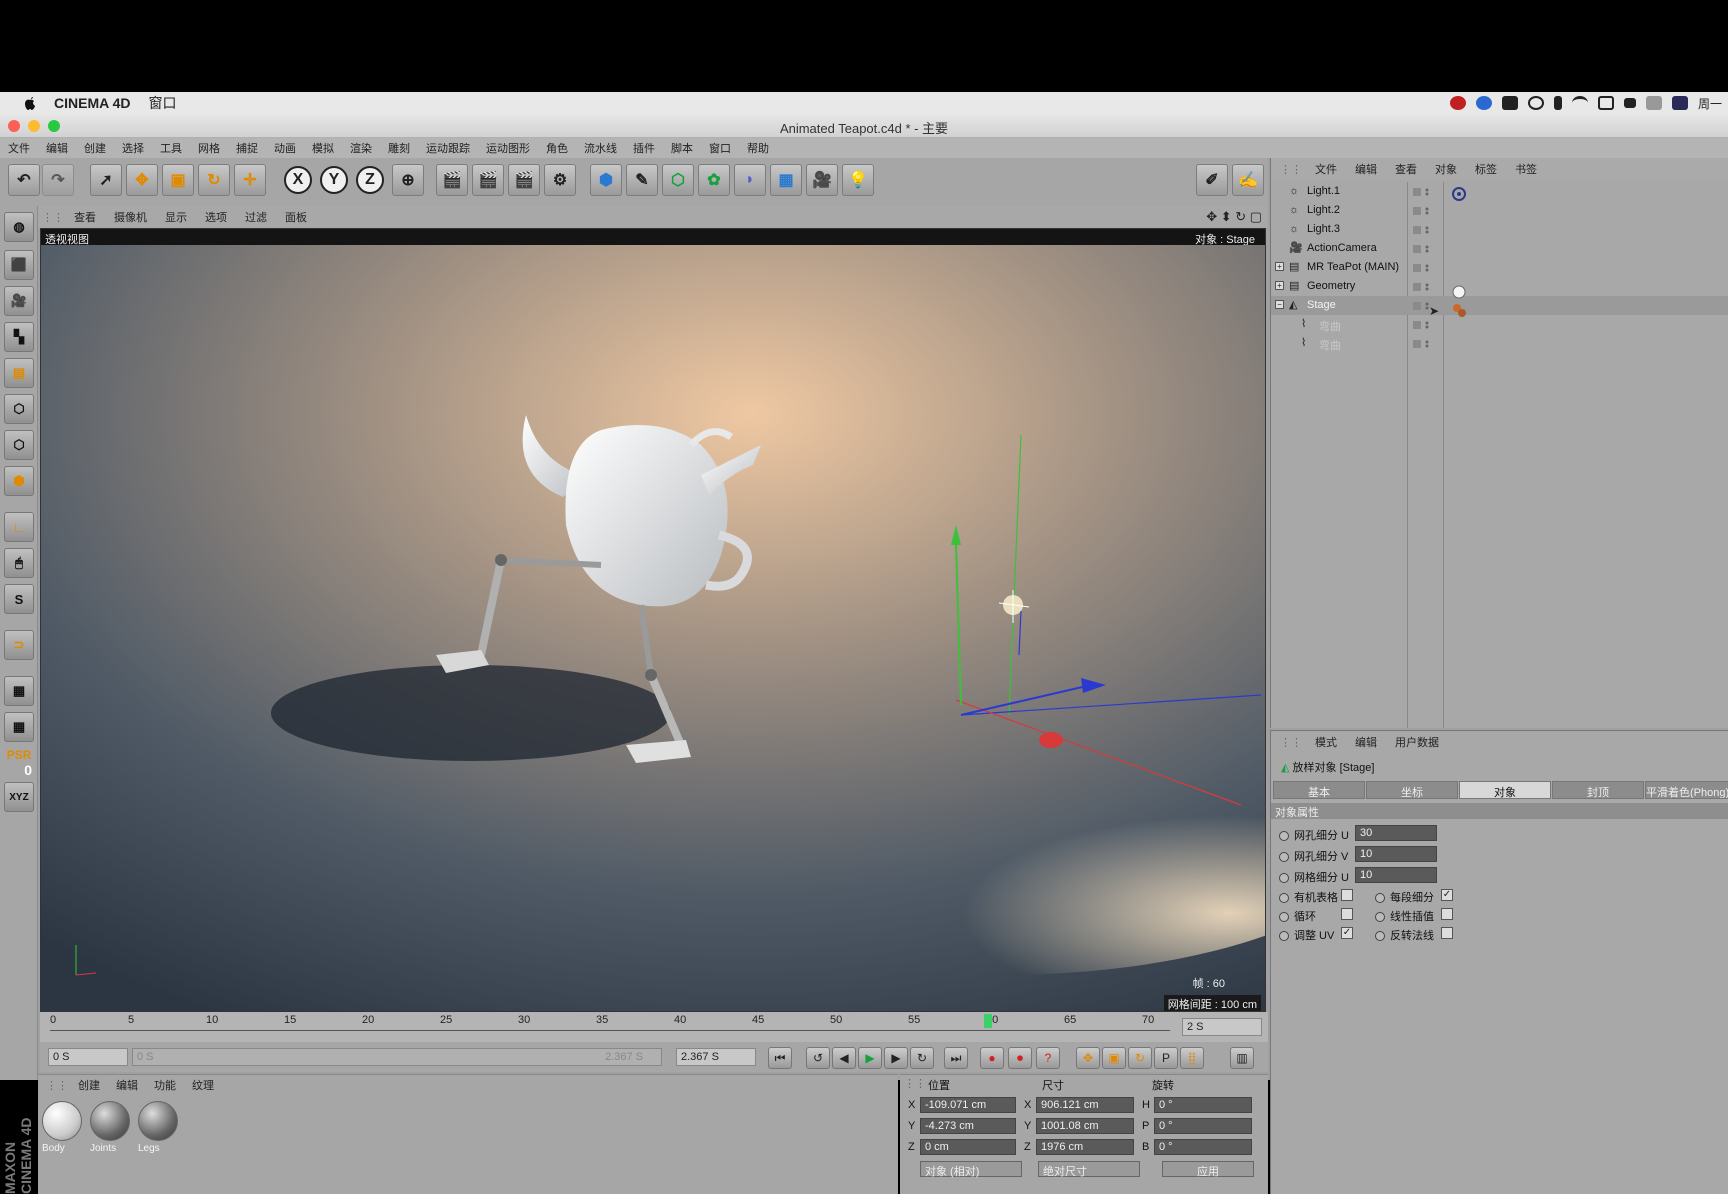 This screenshot has width=1728, height=1194. Describe the element at coordinates (19, 563) in the screenshot. I see `tweak-mode-icon: 🖱` at that location.